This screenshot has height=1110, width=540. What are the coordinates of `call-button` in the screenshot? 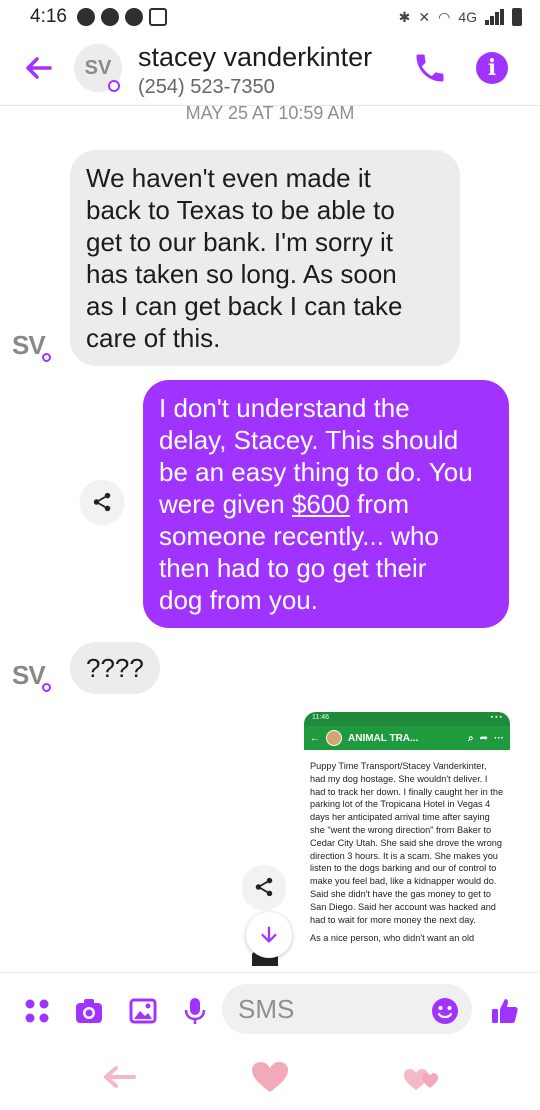 It's located at (430, 68).